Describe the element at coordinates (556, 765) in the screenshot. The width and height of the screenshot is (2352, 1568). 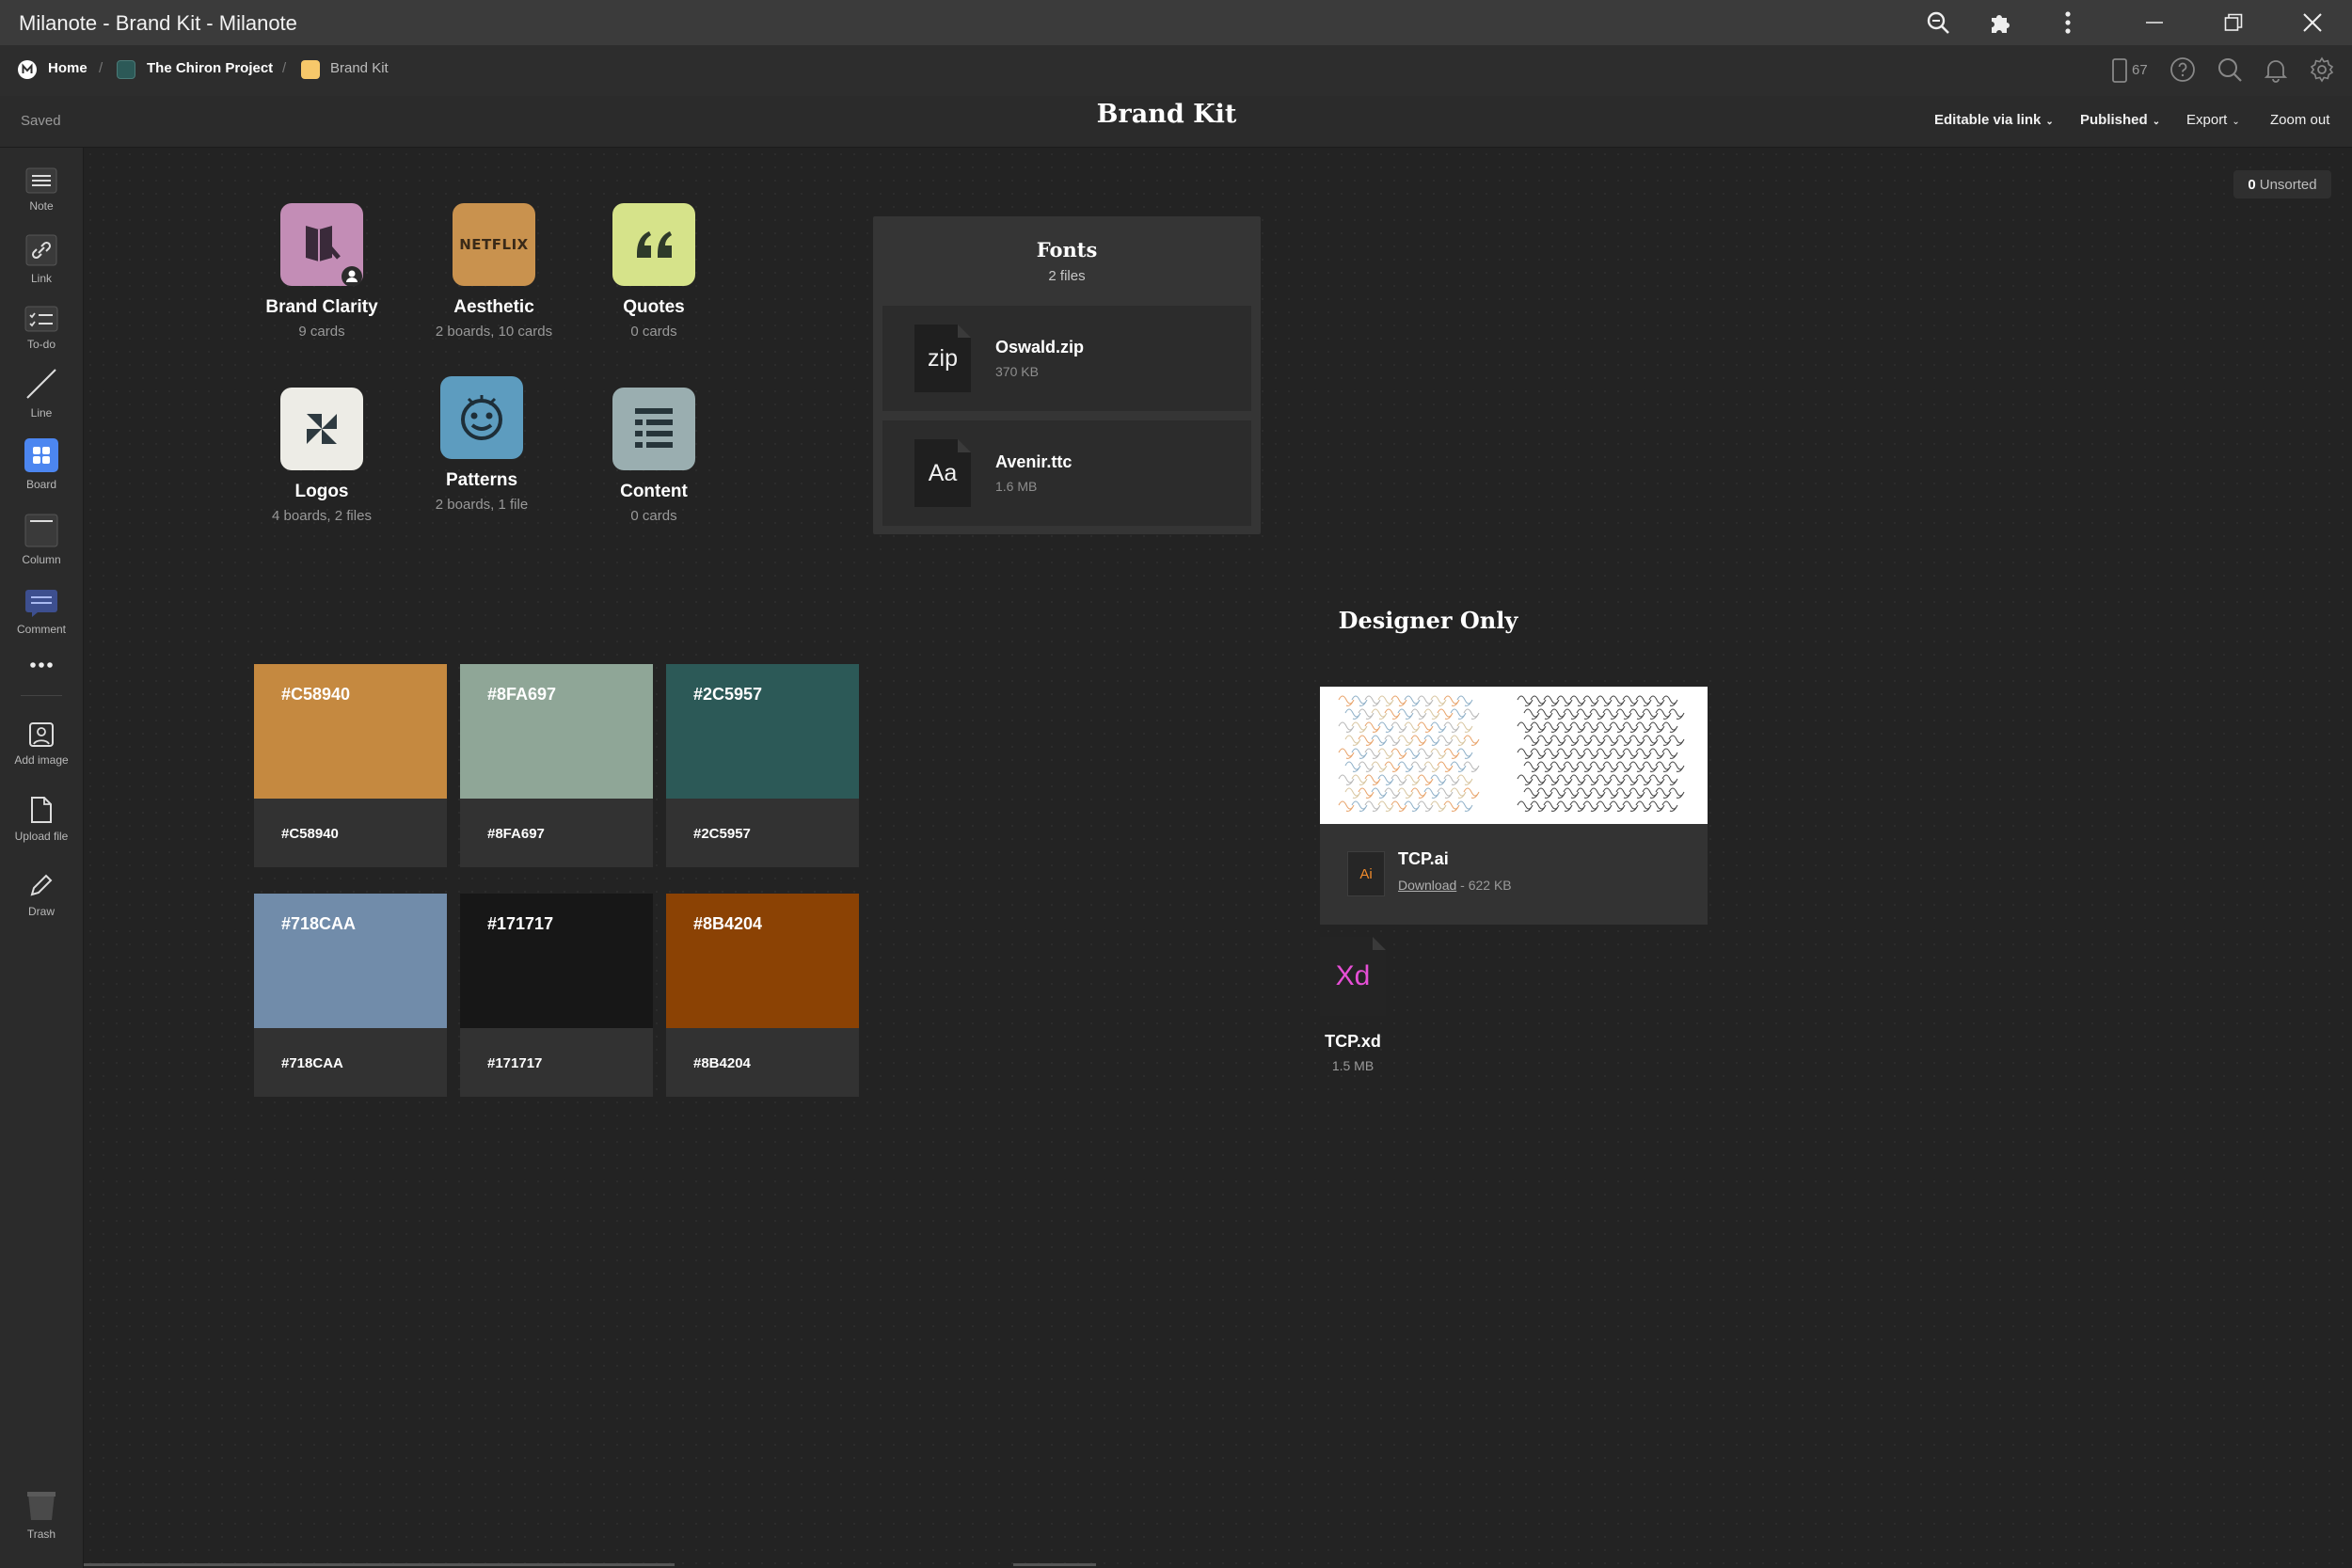
I see `color-swatch: #8FA697 #8FA697` at that location.